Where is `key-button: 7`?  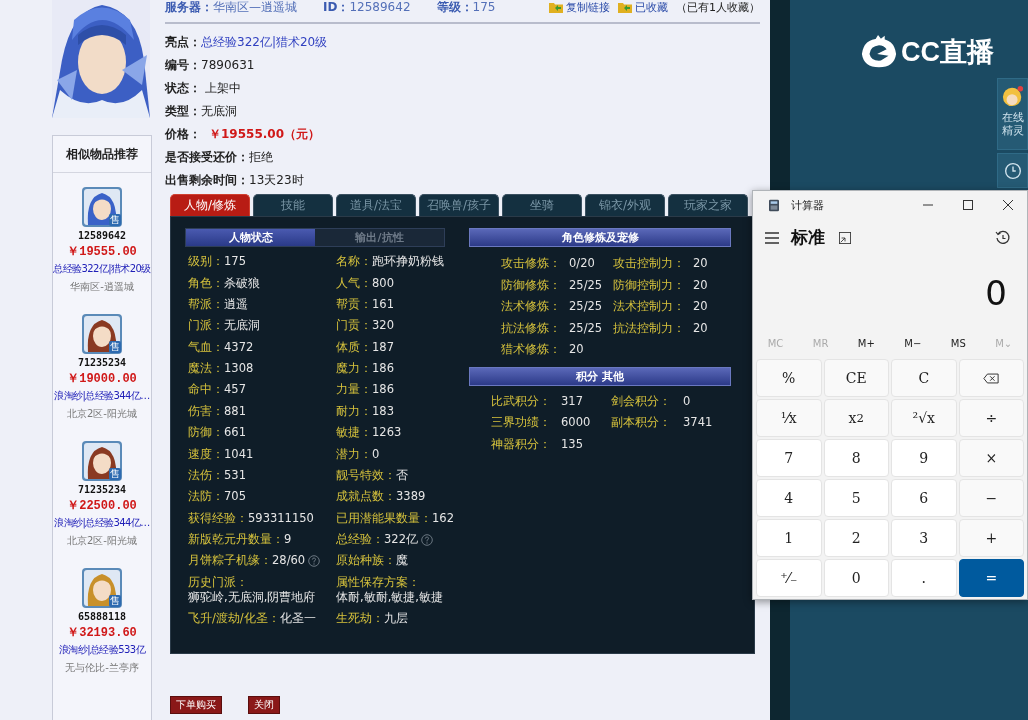 key-button: 7 is located at coordinates (789, 458).